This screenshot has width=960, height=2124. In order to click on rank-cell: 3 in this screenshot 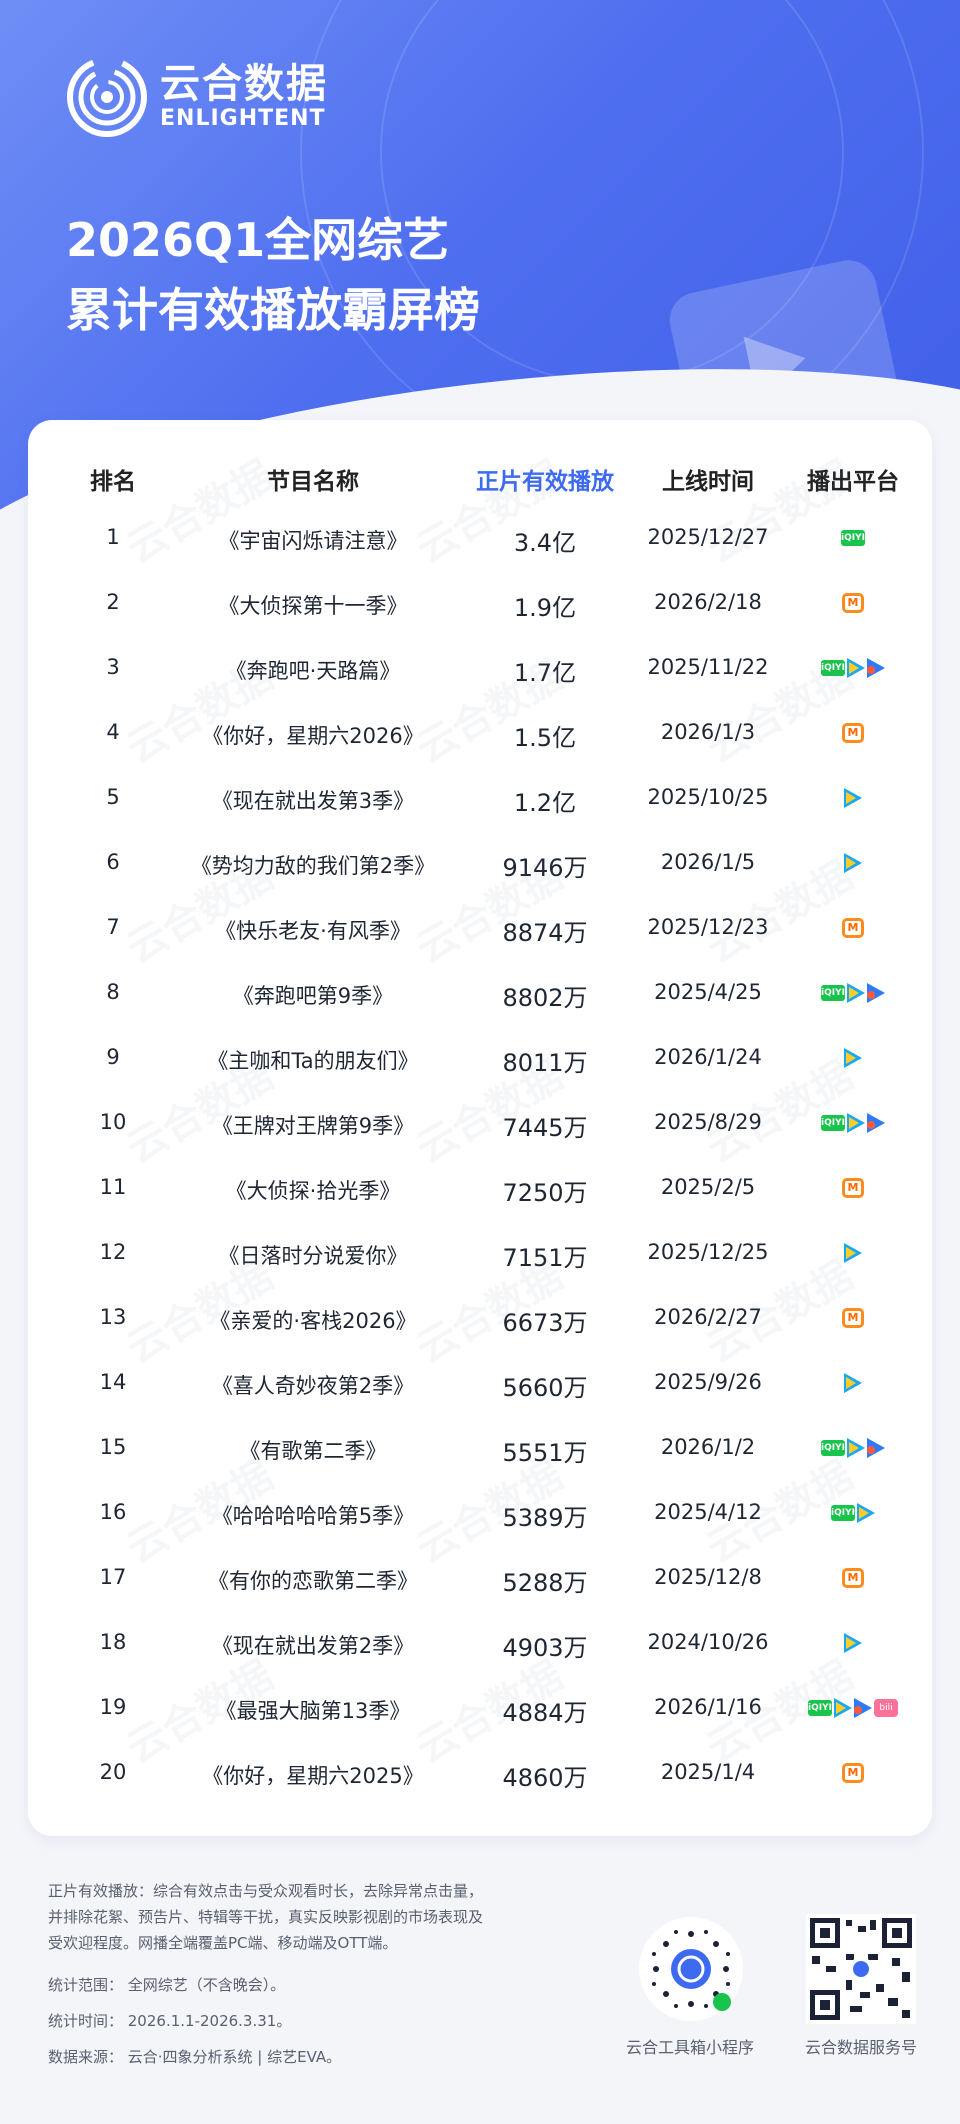, I will do `click(113, 667)`.